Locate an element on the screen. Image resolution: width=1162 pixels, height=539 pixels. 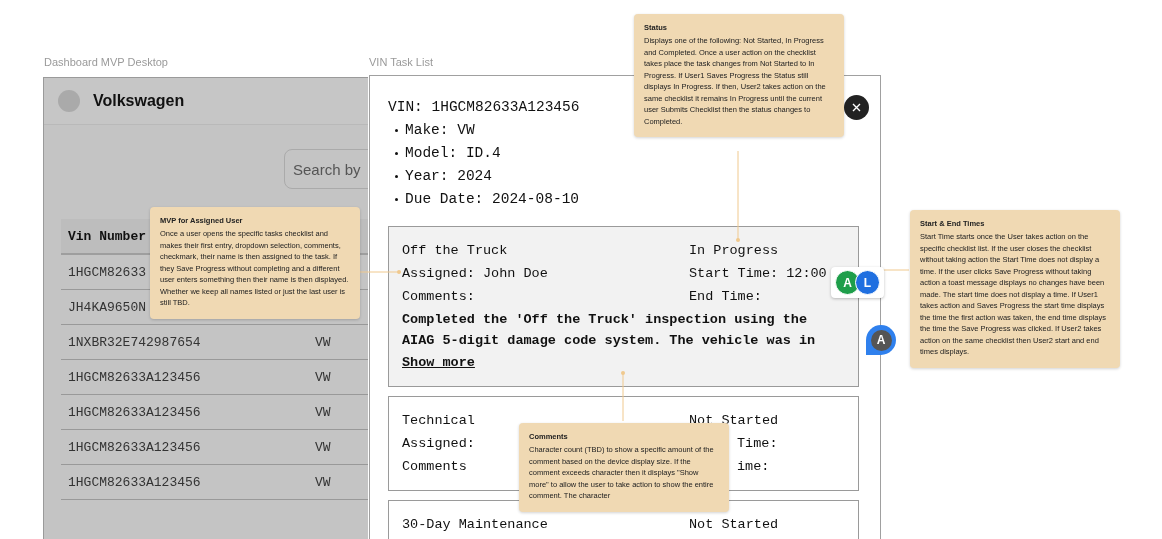
comments-label: Comments: is located at coordinates (438, 297).